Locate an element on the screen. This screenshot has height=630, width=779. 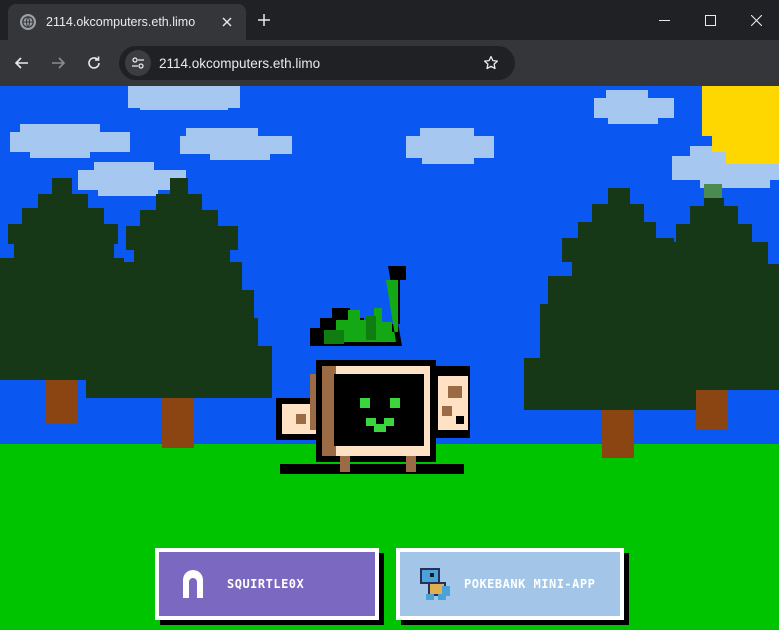
back-arrow-icon is located at coordinates (22, 63).